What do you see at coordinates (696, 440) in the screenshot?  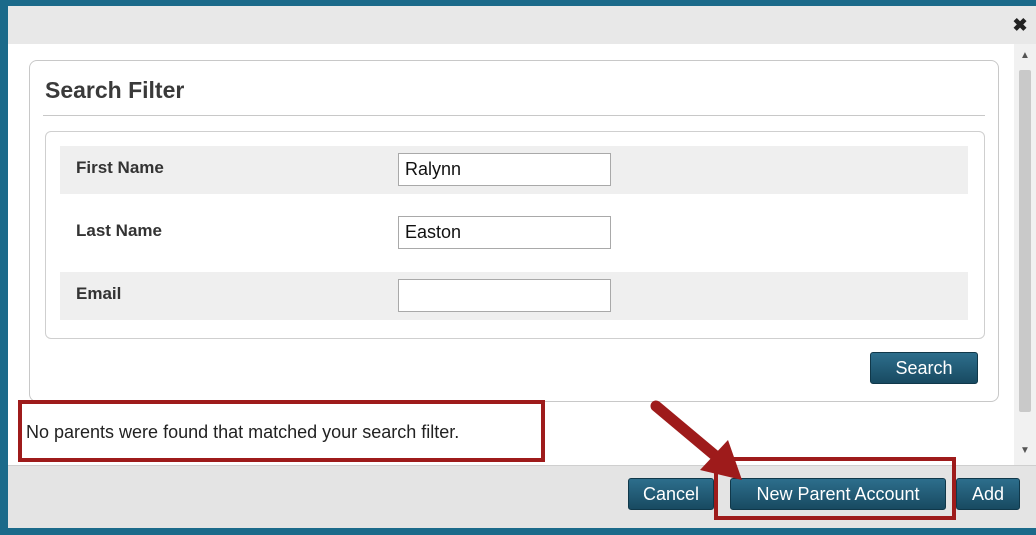 I see `pointer-arrow-icon` at bounding box center [696, 440].